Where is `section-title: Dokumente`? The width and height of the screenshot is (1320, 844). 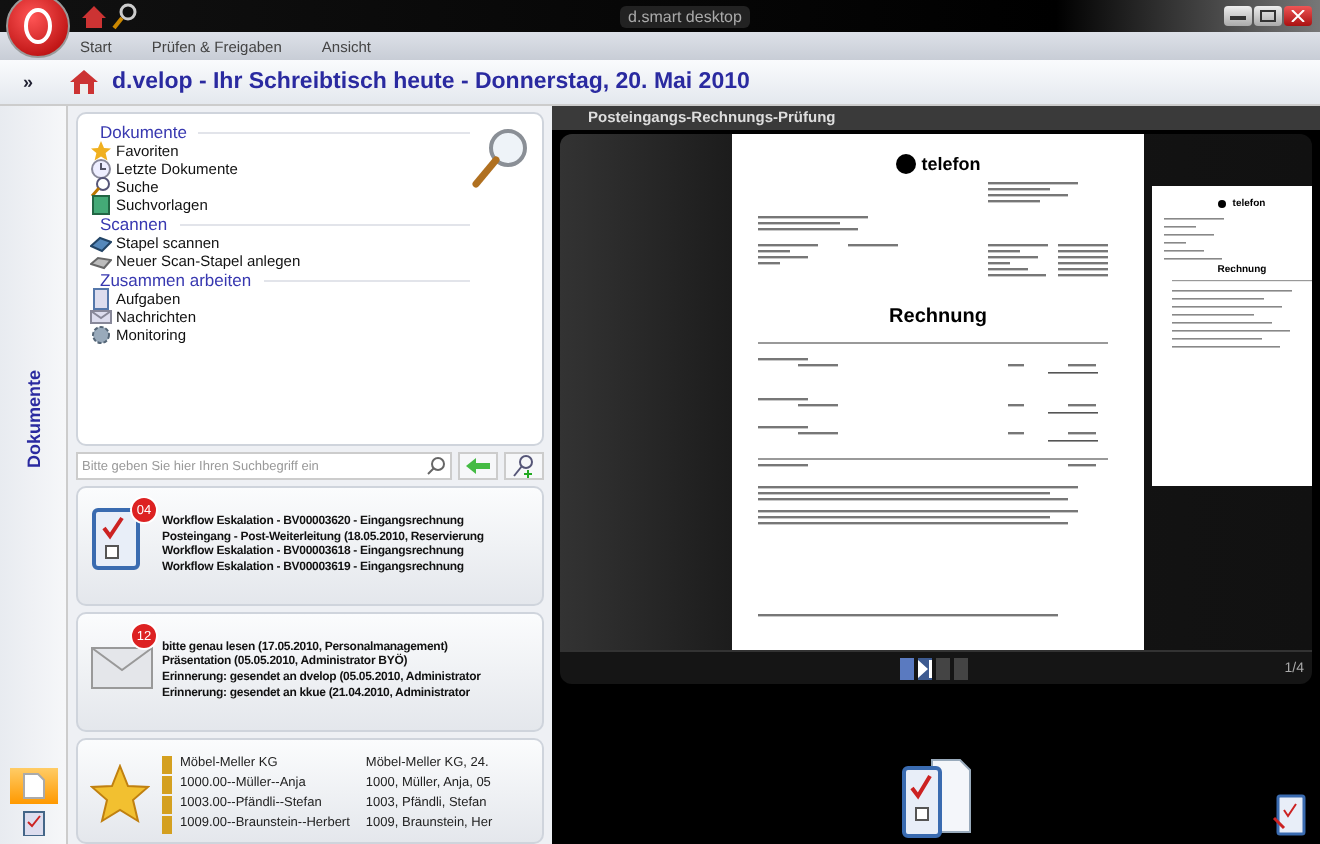 section-title: Dokumente is located at coordinates (143, 132).